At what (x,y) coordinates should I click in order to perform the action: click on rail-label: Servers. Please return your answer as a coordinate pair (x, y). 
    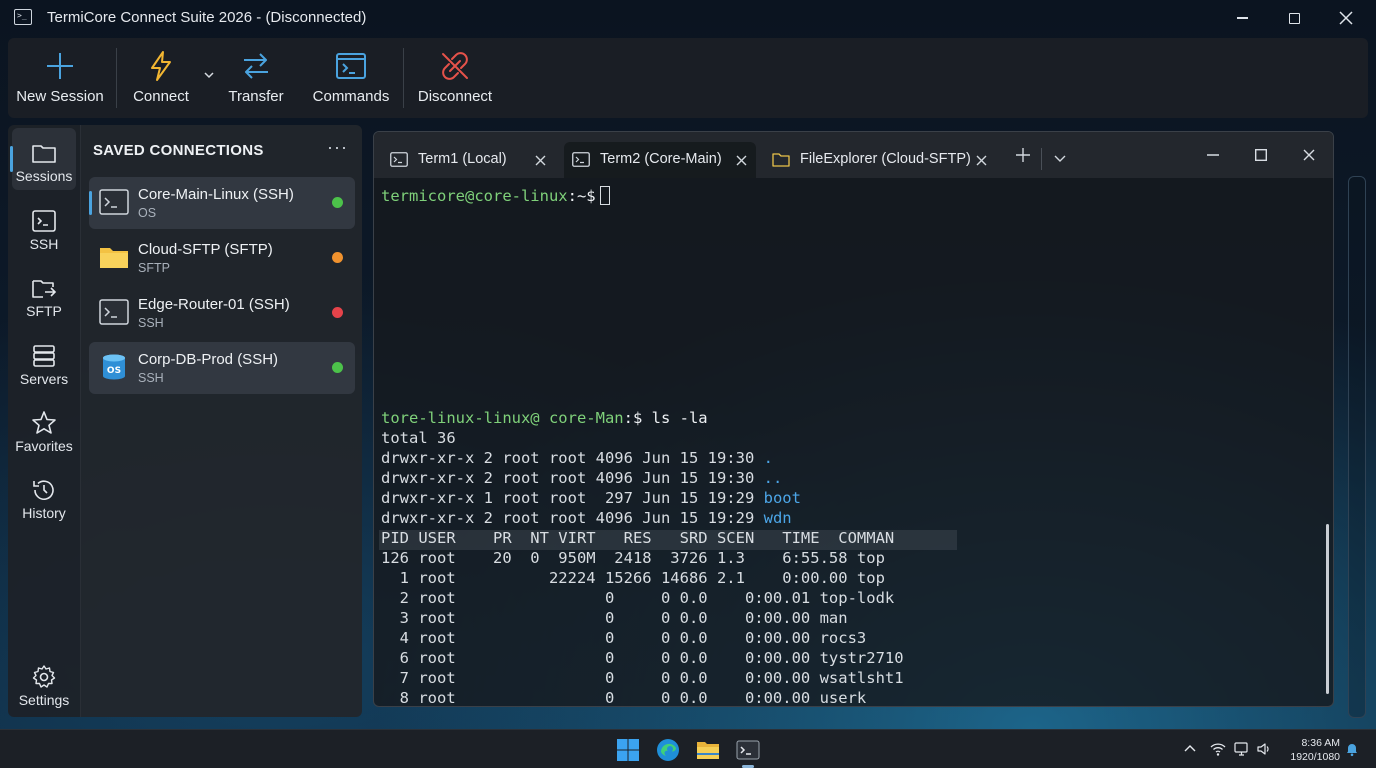
    Looking at the image, I should click on (44, 379).